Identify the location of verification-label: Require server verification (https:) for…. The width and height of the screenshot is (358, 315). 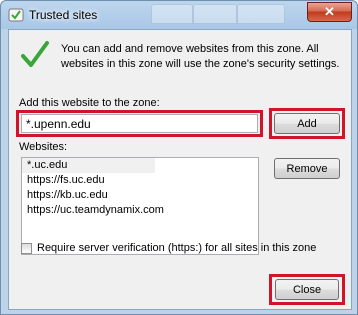
(177, 248).